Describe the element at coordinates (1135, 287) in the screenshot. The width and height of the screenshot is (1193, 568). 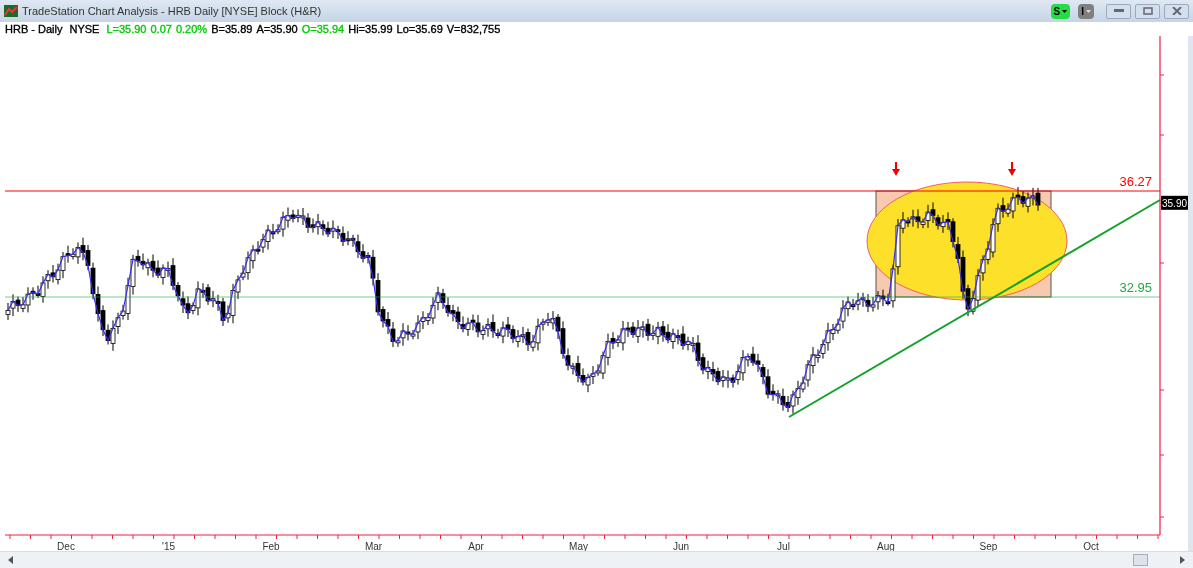
I see `price-level-label: 32.95` at that location.